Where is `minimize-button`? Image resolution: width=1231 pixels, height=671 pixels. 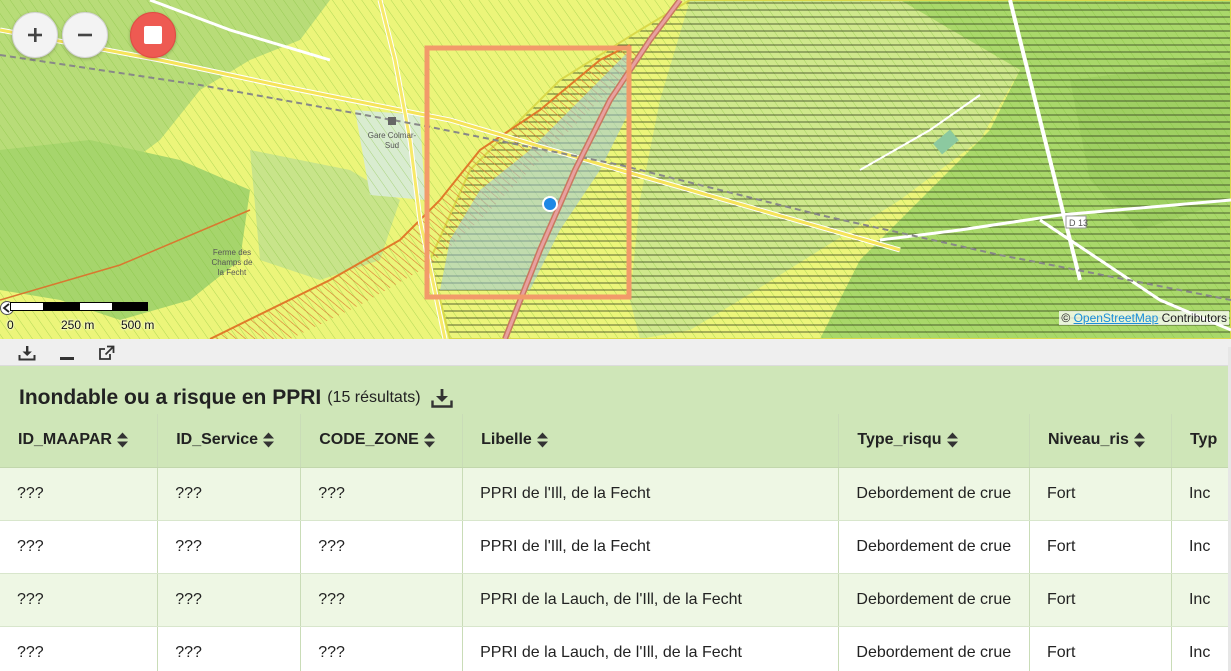
minimize-button is located at coordinates (67, 353).